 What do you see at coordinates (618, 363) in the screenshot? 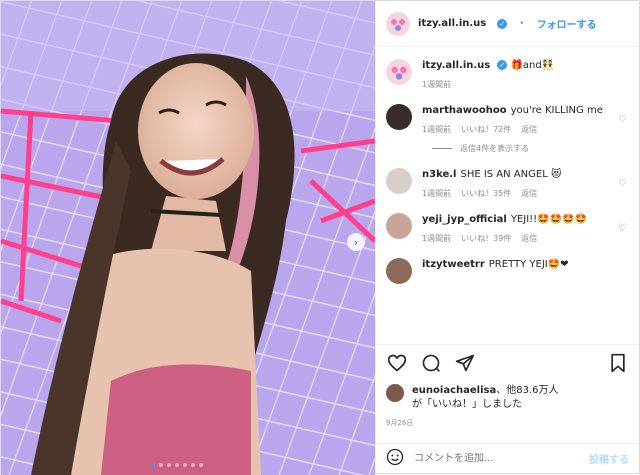
I see `bookmark-icon` at bounding box center [618, 363].